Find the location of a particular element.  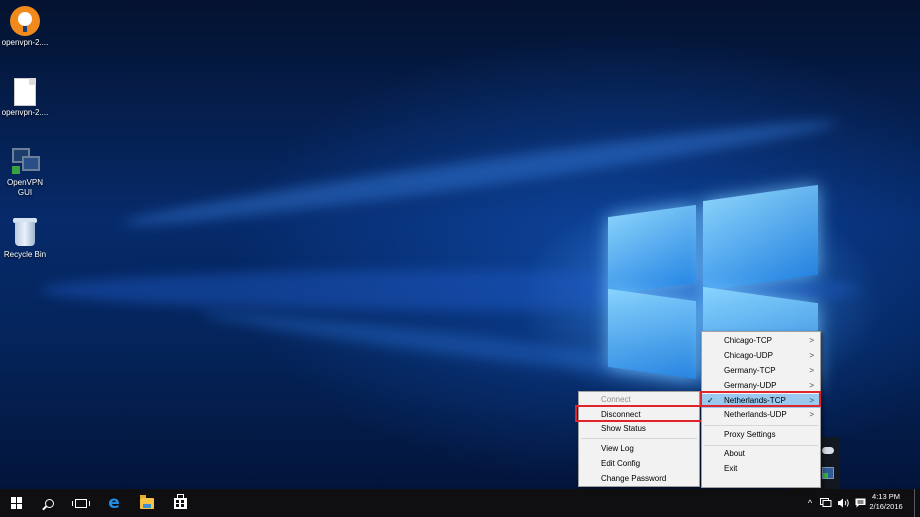

recycle-bin-icon is located at coordinates (25, 233).